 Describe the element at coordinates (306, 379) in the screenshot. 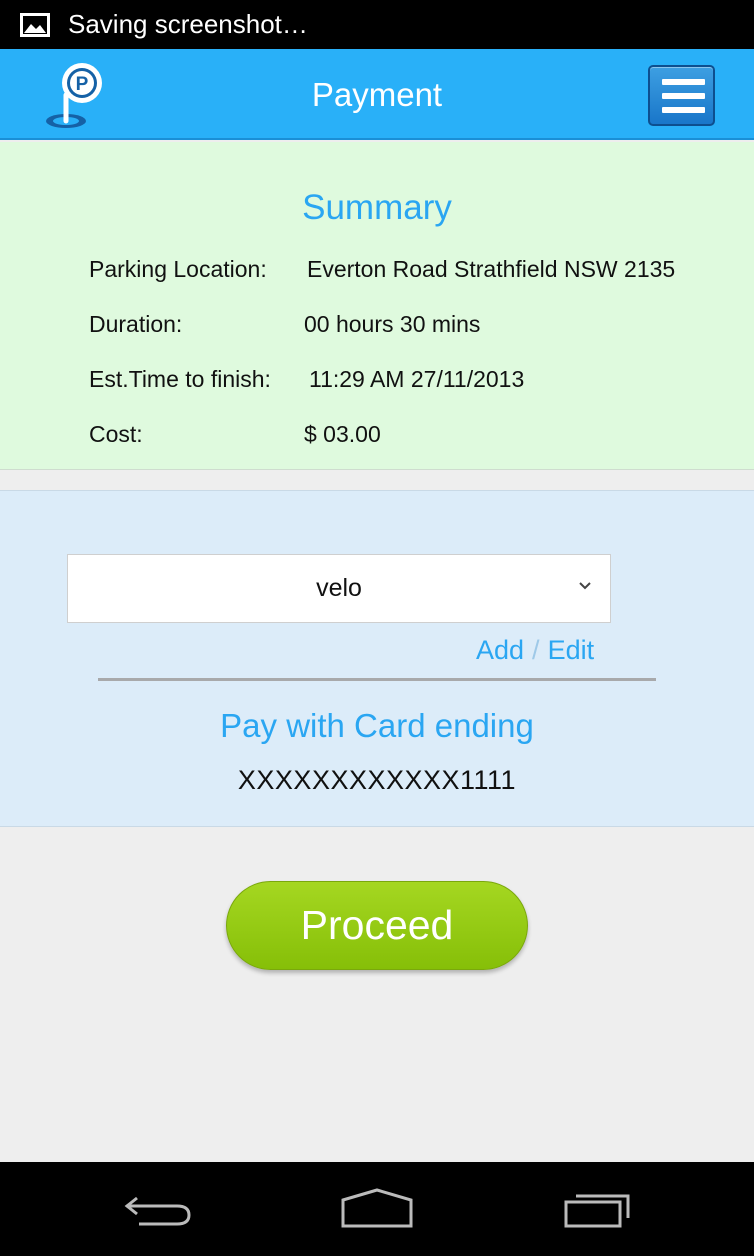

I see `summary-row-finish-time: Est.Time to finish: 11:29 AM 27/11/2013` at that location.